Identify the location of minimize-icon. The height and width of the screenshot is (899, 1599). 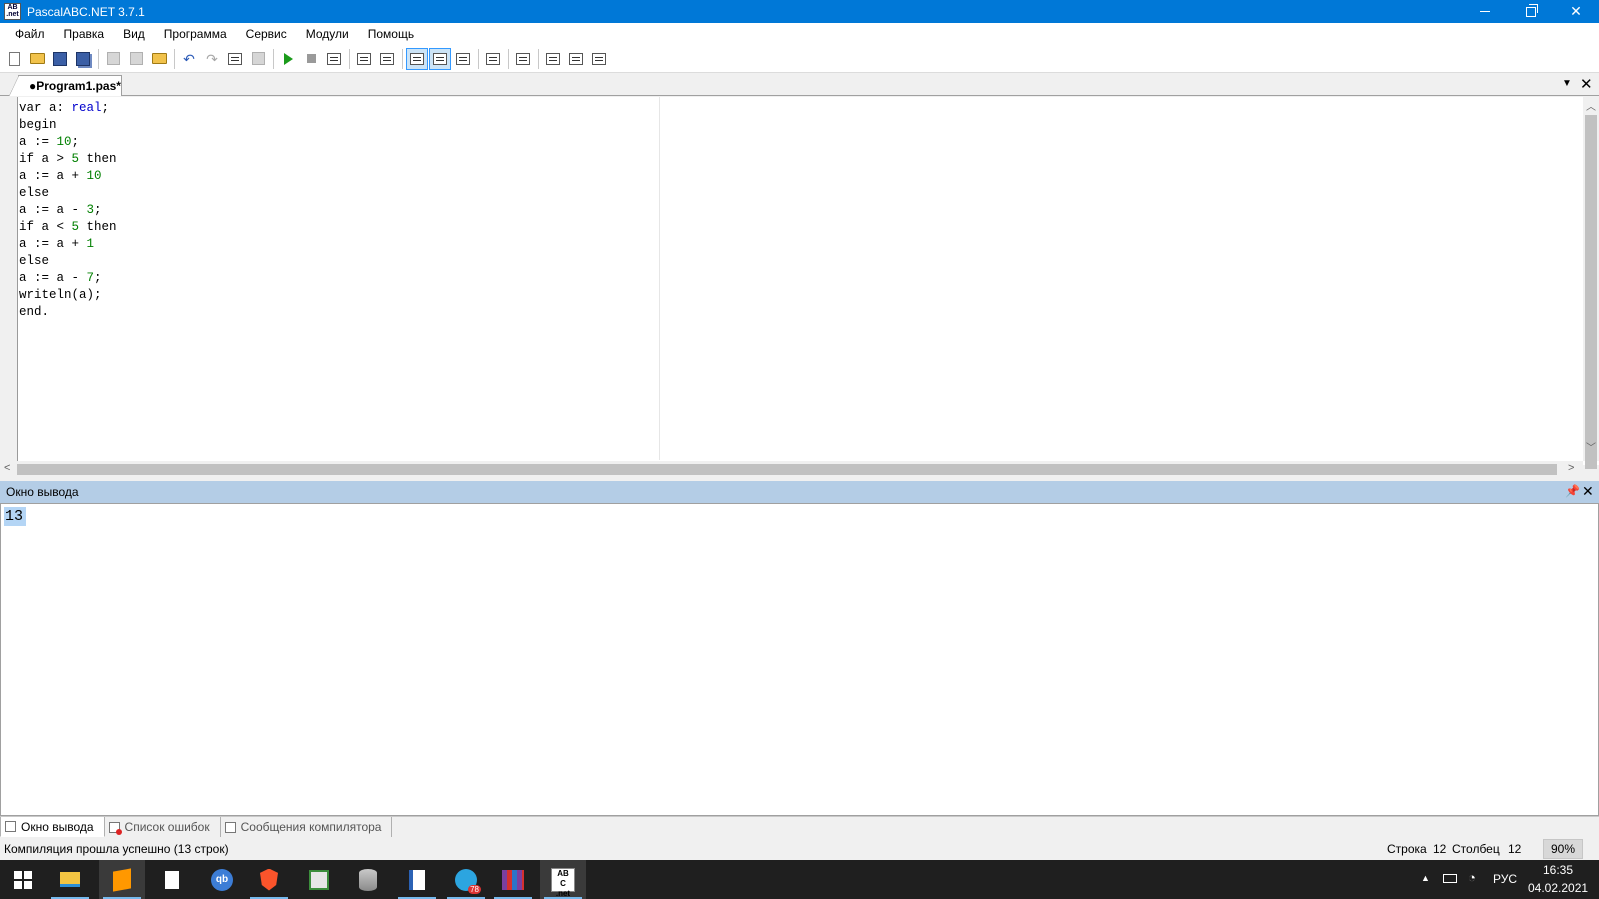
(1485, 11).